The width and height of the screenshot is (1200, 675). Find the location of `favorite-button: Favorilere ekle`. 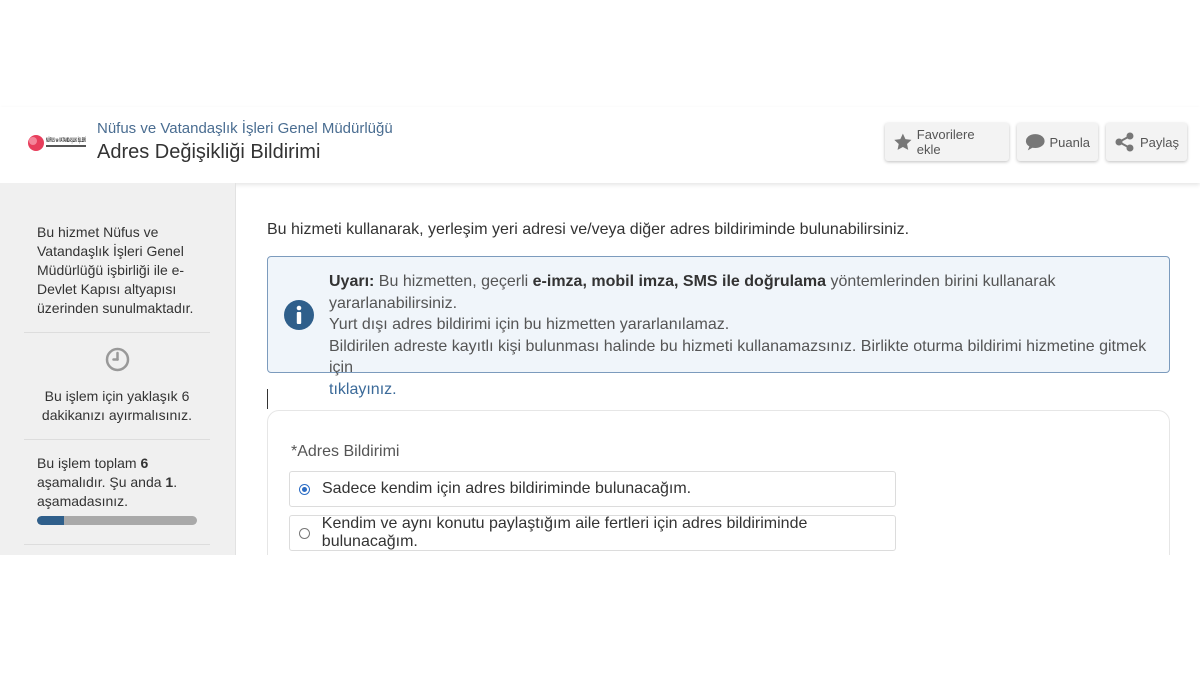

favorite-button: Favorilere ekle is located at coordinates (947, 142).